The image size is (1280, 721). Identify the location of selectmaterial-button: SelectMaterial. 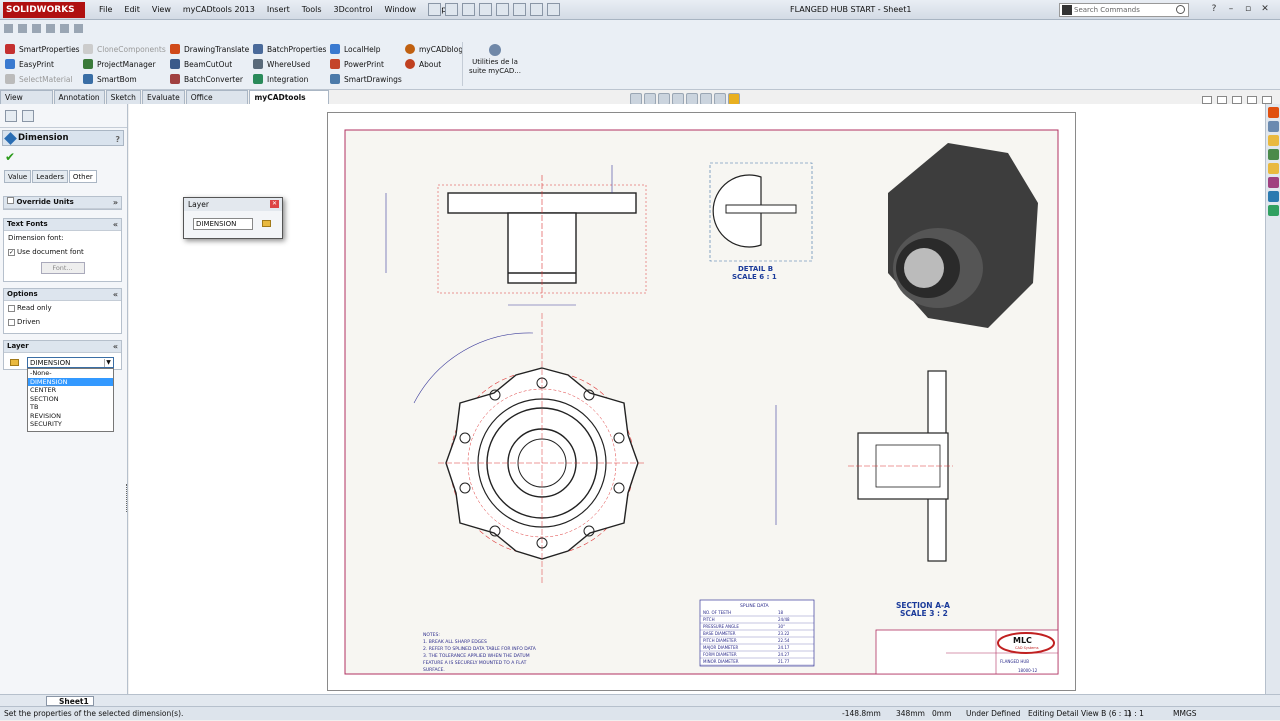
(39, 79).